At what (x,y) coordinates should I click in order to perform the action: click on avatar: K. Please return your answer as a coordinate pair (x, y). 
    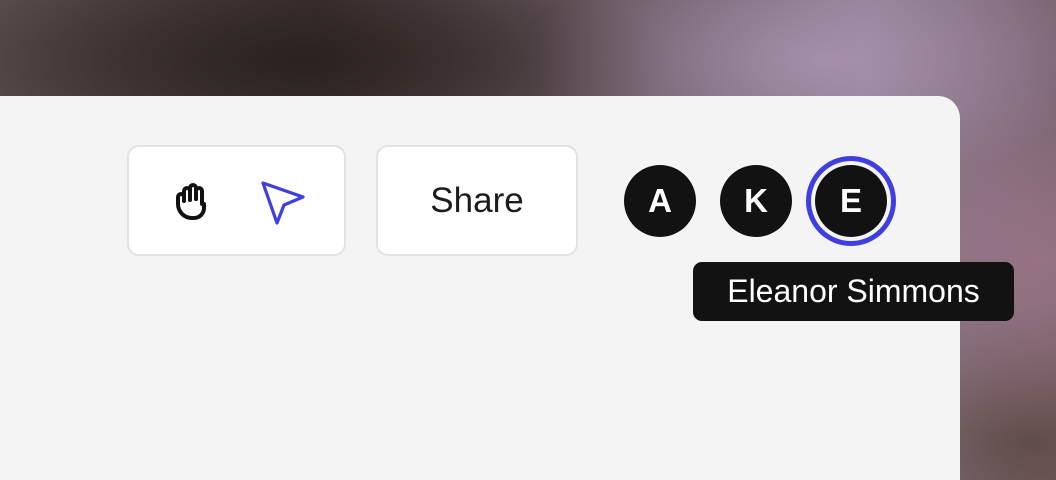
    Looking at the image, I should click on (756, 201).